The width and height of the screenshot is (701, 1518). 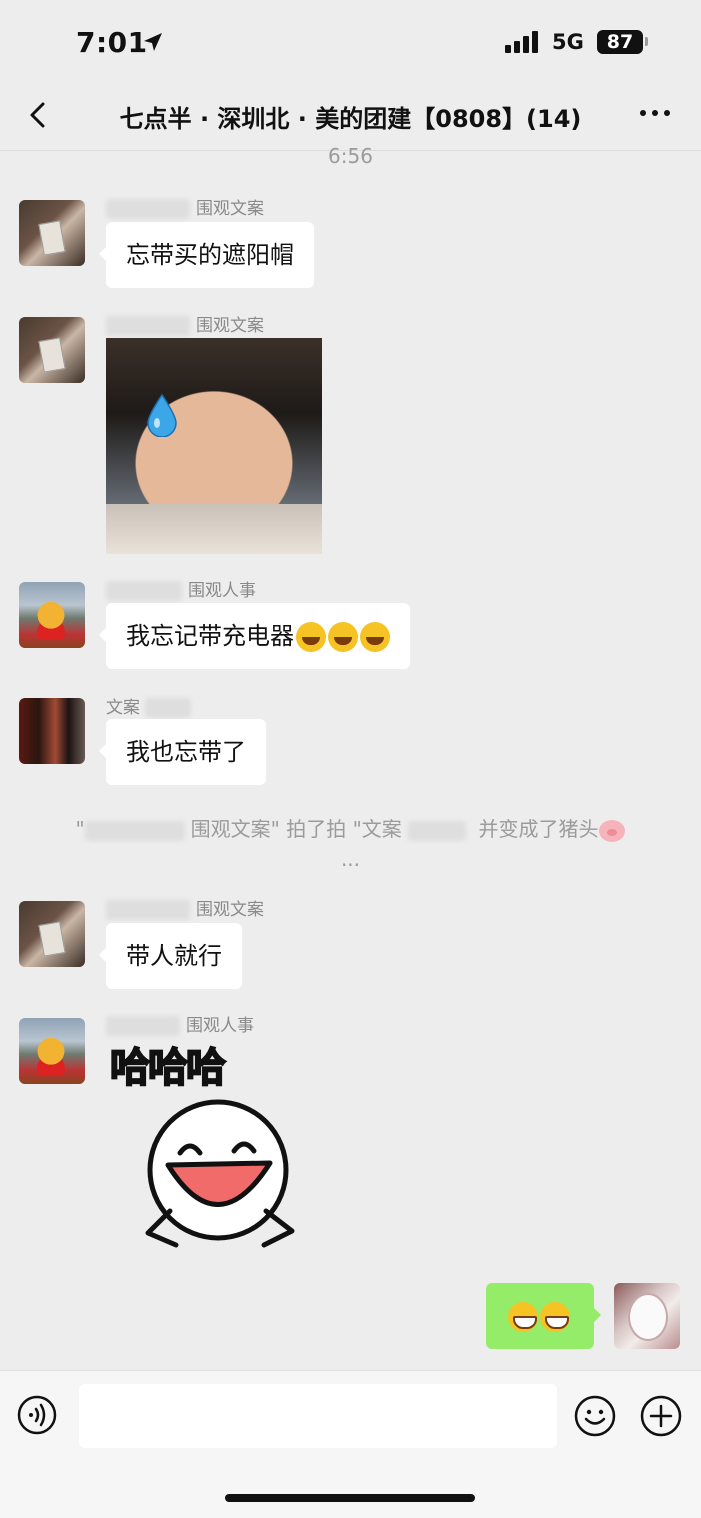 I want to click on image-message, so click(x=214, y=446).